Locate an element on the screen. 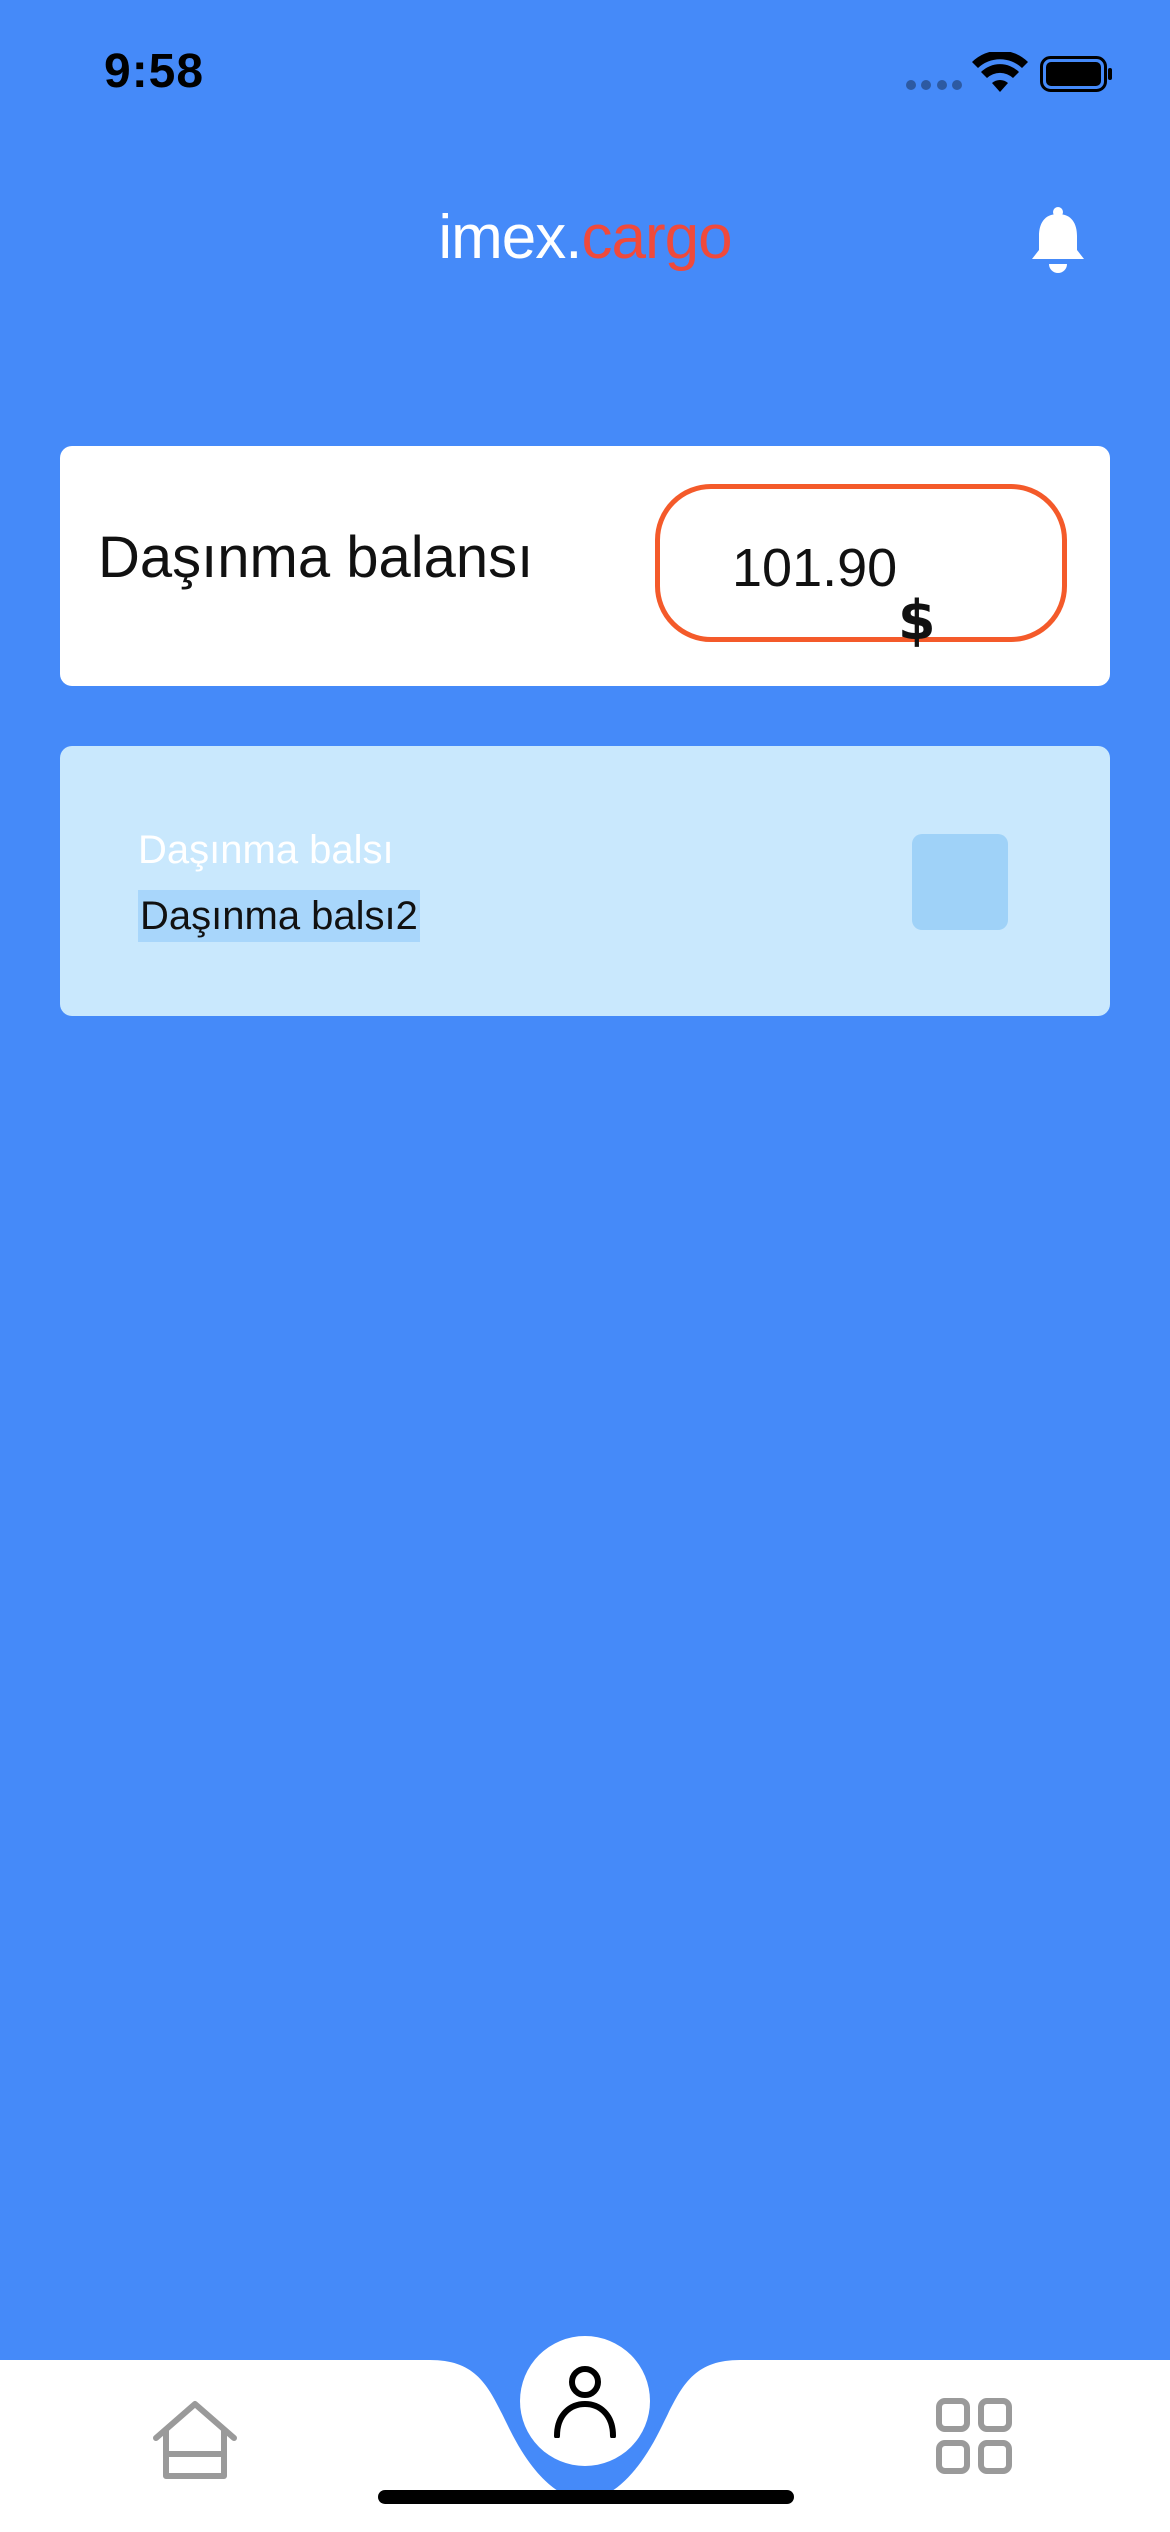 The height and width of the screenshot is (2532, 1170). wifi-icon is located at coordinates (1000, 72).